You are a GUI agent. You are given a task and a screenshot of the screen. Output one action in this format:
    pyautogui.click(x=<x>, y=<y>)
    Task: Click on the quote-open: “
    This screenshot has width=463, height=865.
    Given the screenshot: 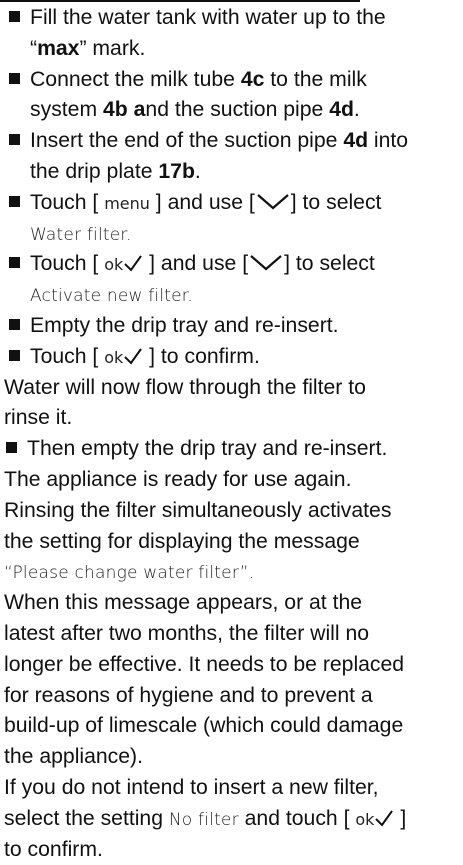 What is the action you would take?
    pyautogui.click(x=34, y=48)
    